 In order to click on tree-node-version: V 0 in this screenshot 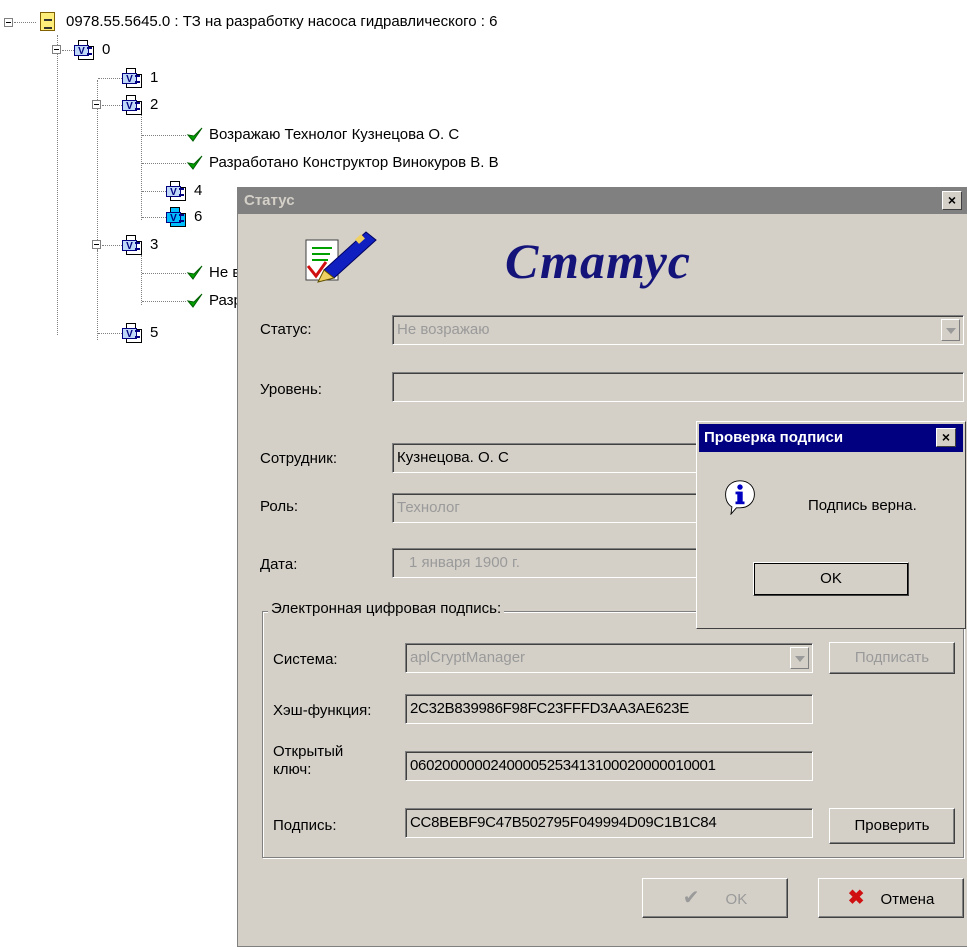, I will do `click(92, 50)`.